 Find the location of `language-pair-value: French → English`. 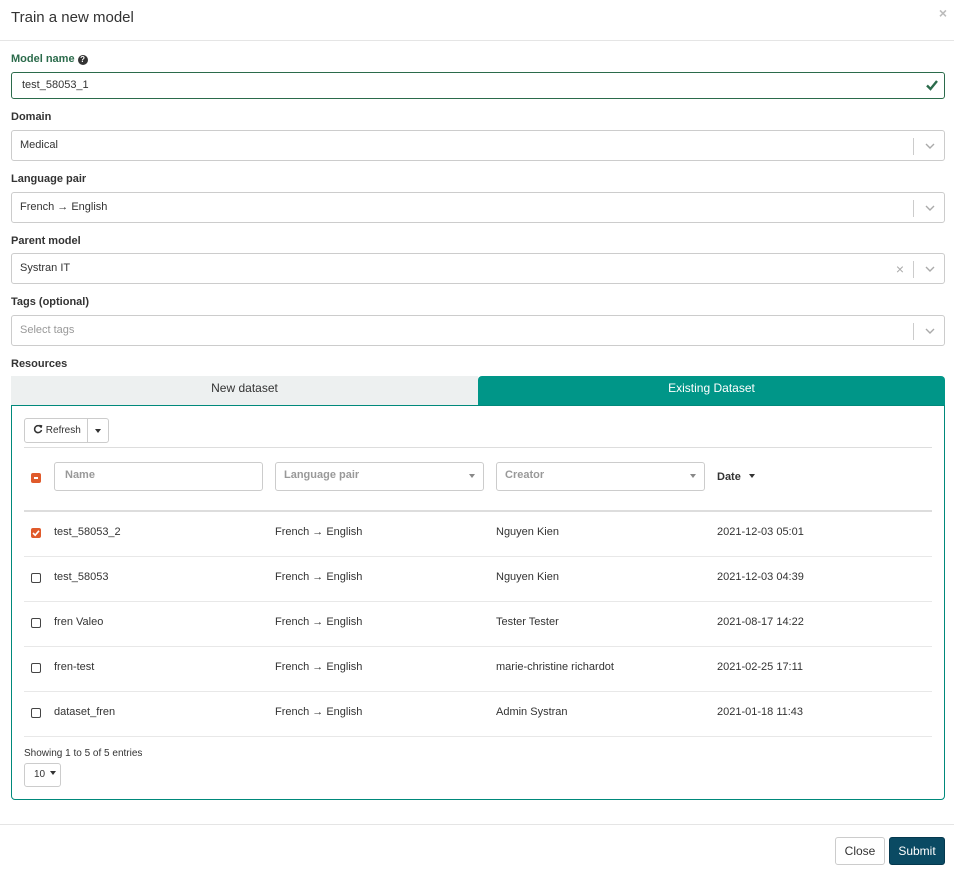

language-pair-value: French → English is located at coordinates (64, 207).